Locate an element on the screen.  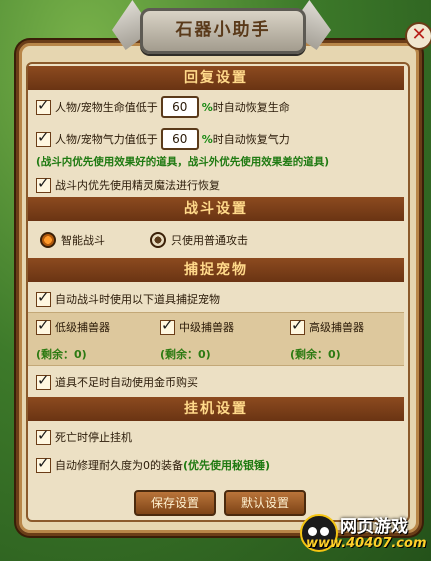
hp-suffix: 时自动恢复生命 is located at coordinates (251, 107).